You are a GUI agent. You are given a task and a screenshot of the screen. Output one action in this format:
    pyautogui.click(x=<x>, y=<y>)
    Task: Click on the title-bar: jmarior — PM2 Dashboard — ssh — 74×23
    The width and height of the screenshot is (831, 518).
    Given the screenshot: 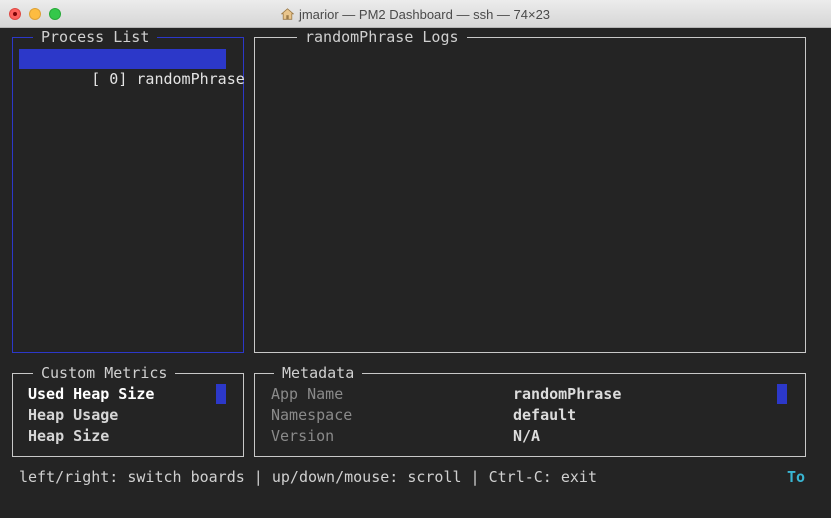 What is the action you would take?
    pyautogui.click(x=415, y=14)
    